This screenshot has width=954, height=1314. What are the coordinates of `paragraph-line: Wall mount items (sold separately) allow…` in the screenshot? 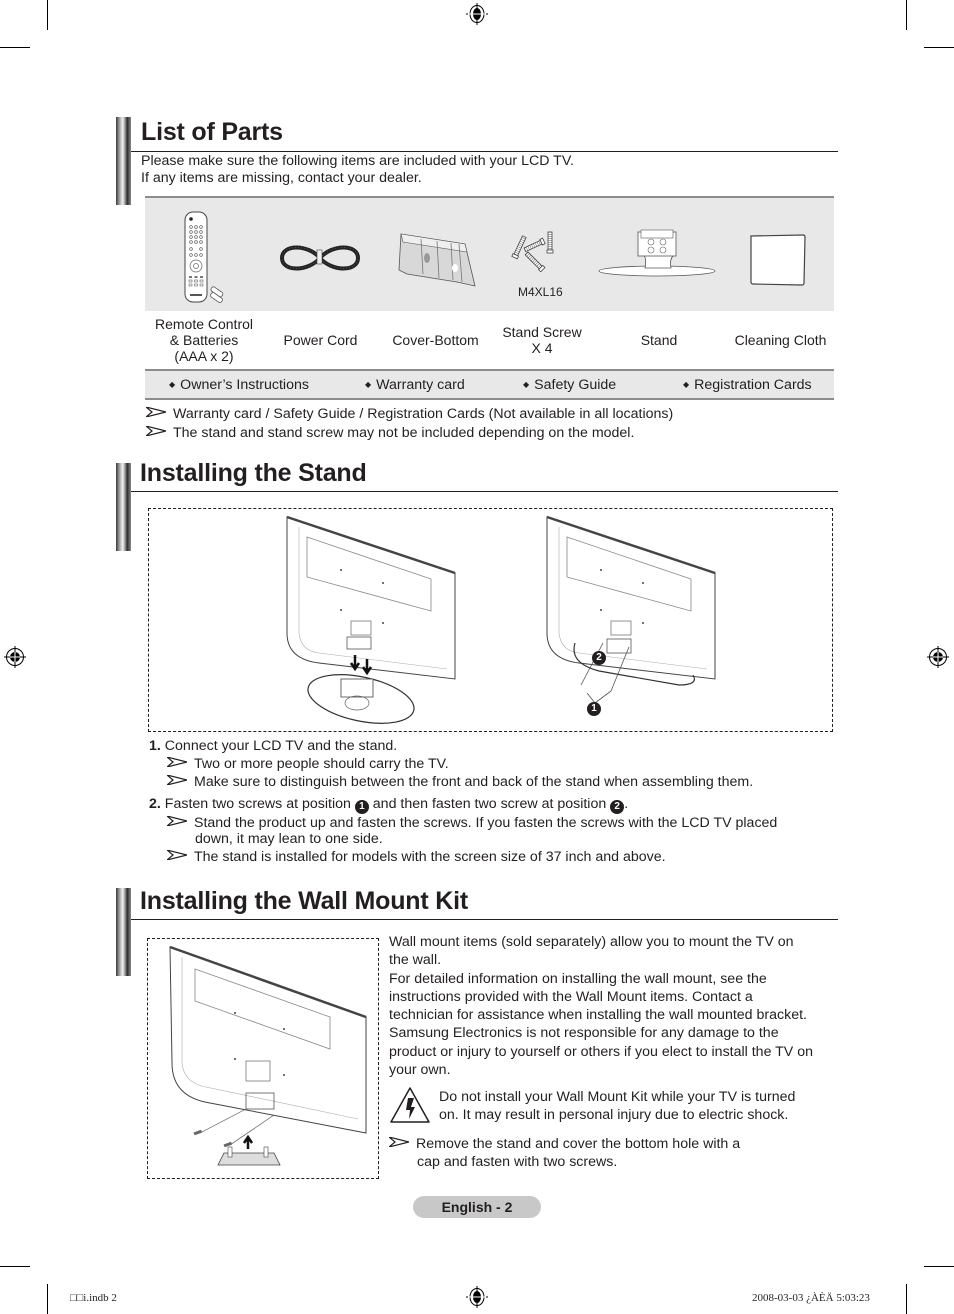 It's located at (591, 942).